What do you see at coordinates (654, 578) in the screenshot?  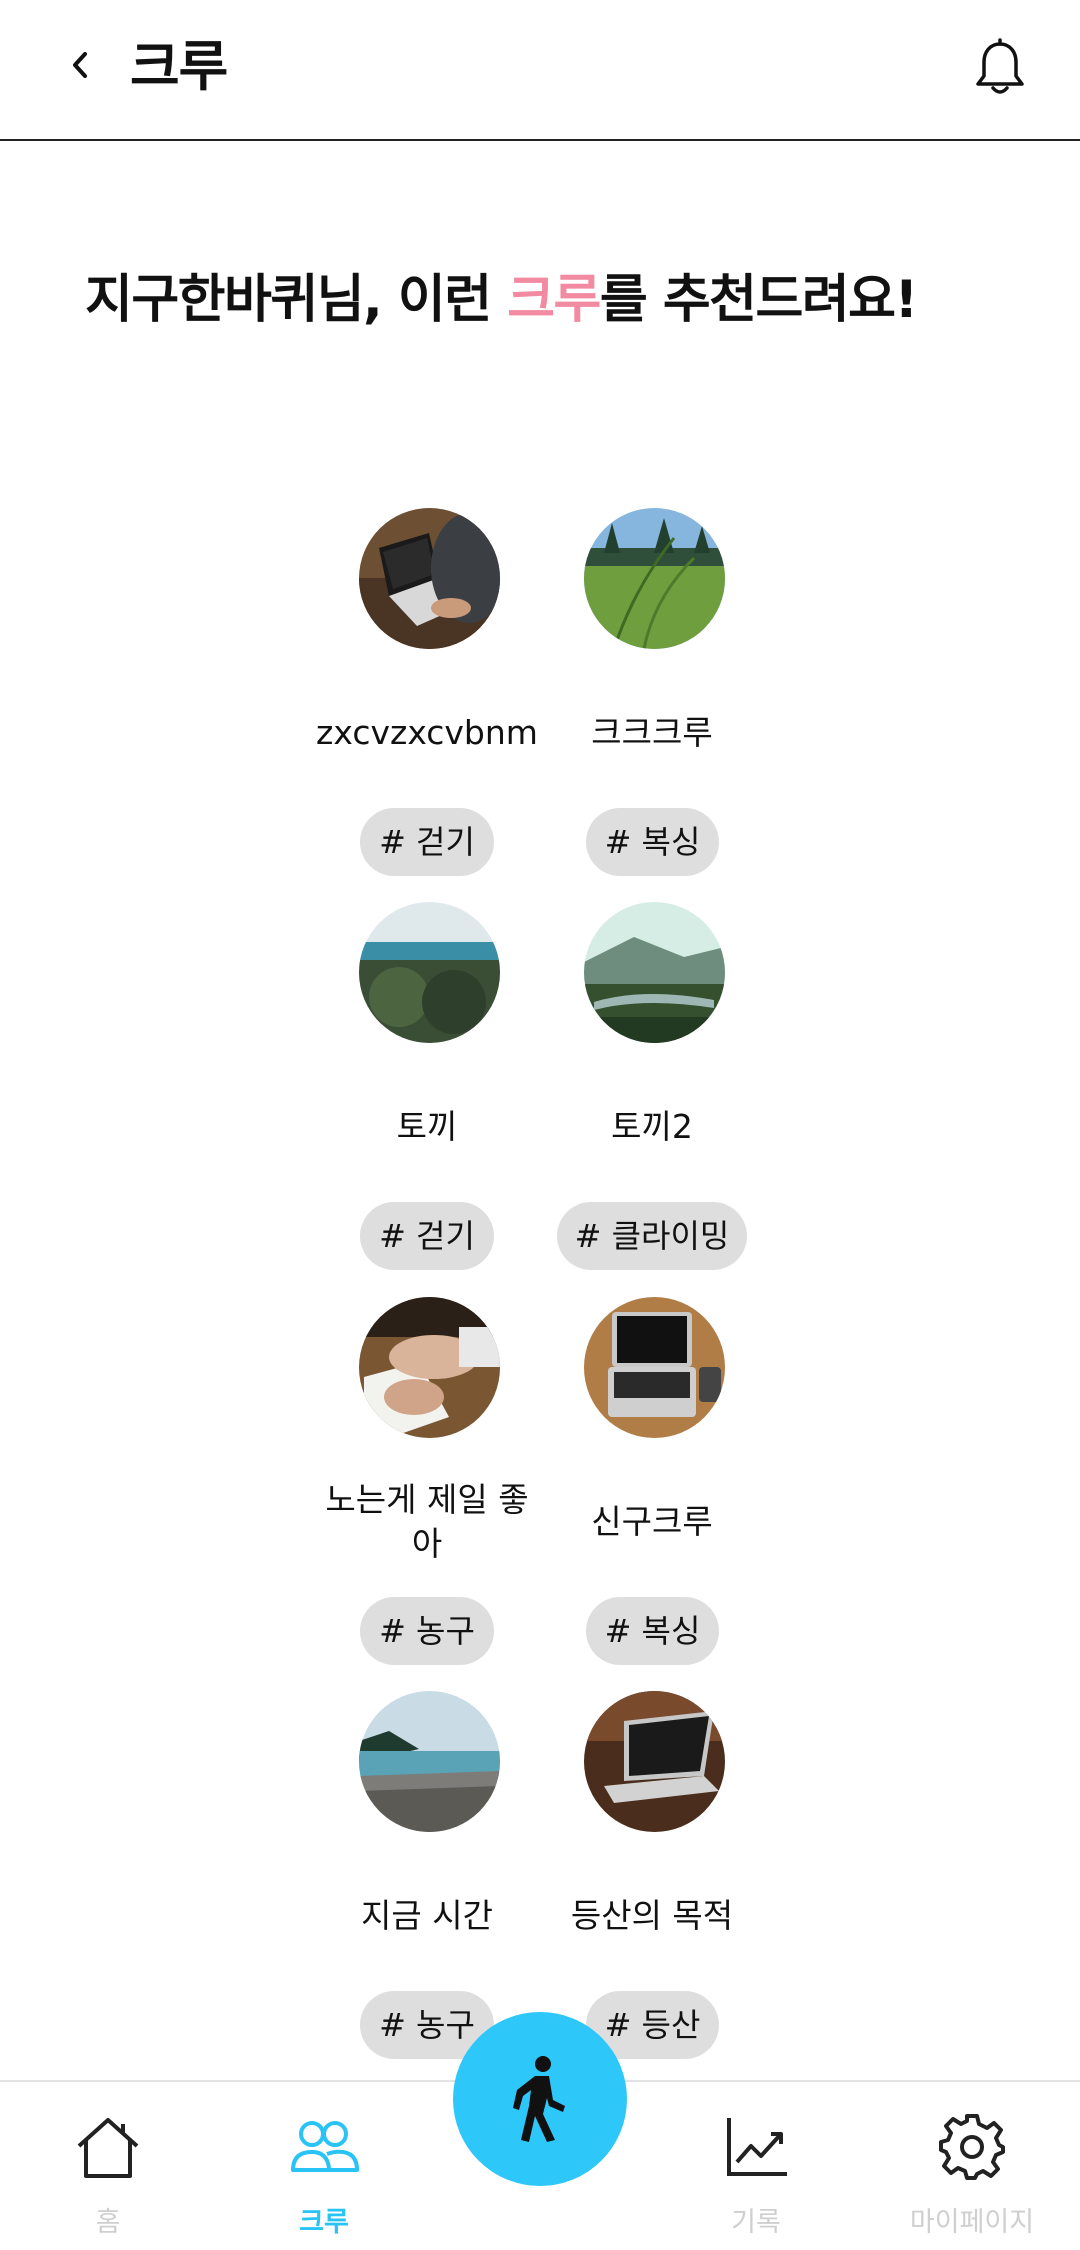 I see `crew-photo-grass` at bounding box center [654, 578].